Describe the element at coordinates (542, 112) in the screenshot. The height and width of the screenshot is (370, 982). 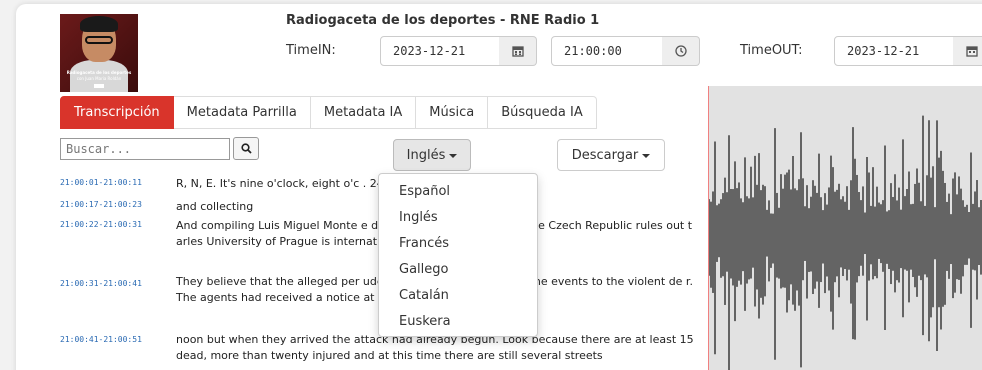
I see `tab-busqueda-ia: Búsqueda IA` at that location.